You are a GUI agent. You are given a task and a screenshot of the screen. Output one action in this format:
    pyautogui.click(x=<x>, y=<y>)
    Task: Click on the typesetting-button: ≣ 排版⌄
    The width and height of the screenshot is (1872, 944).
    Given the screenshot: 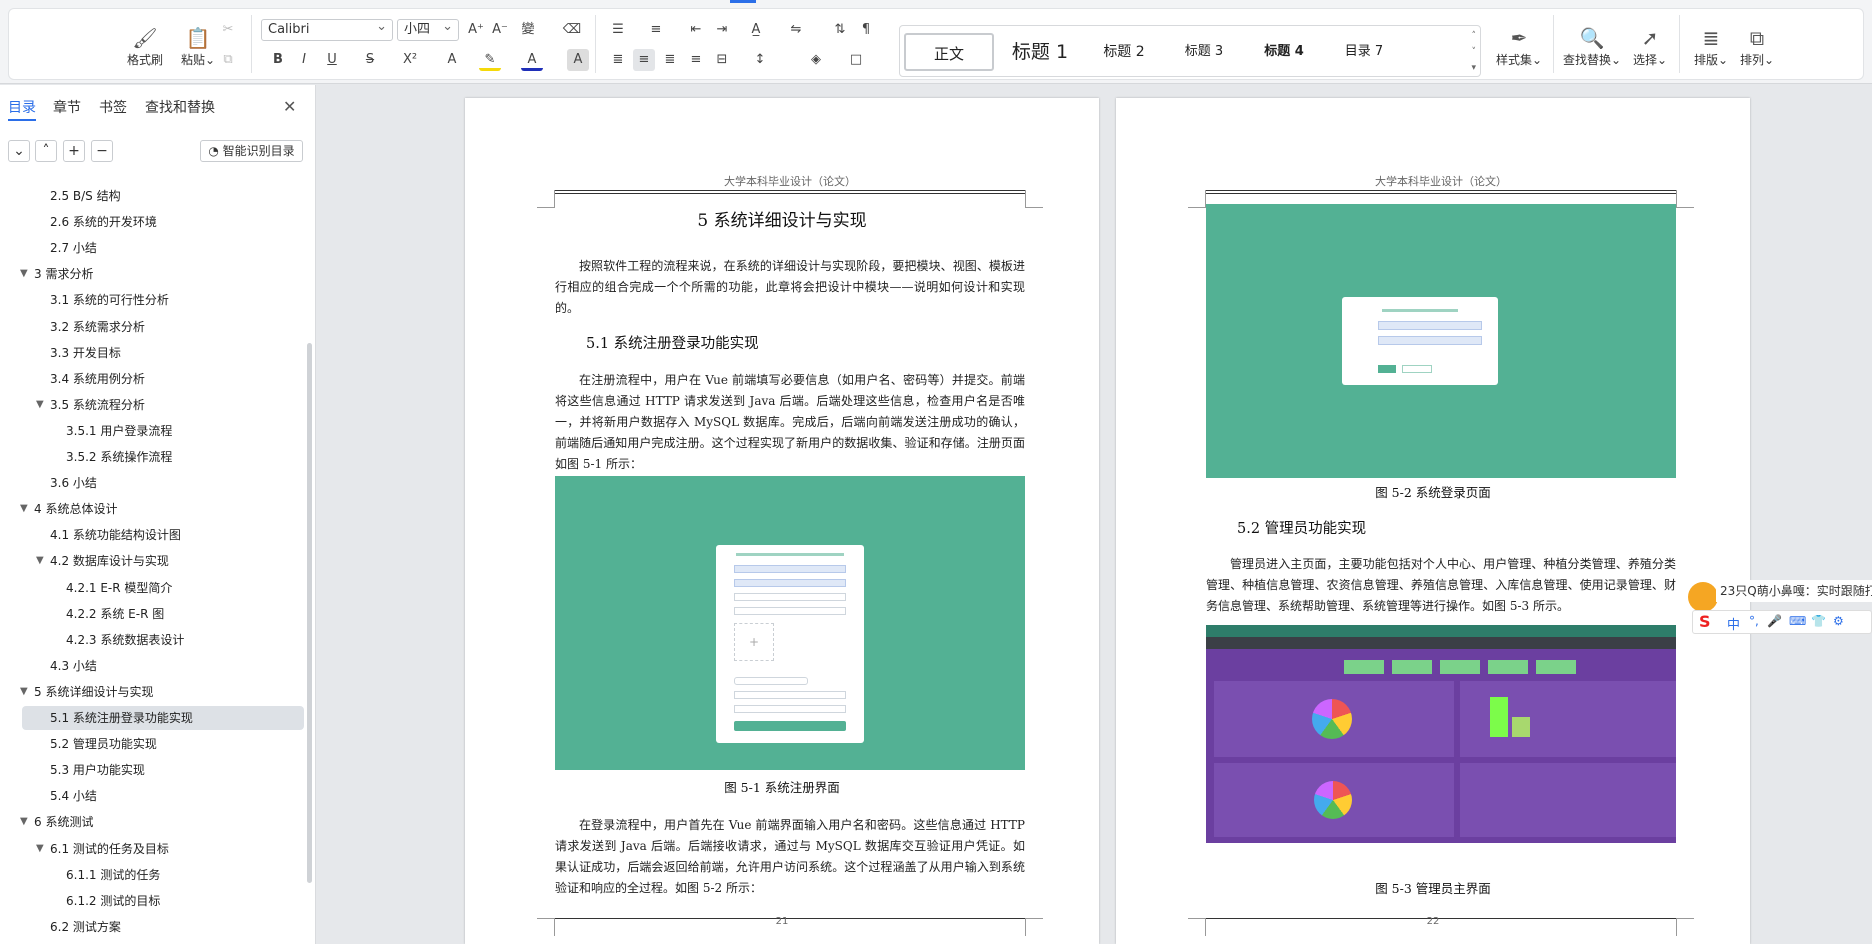 What is the action you would take?
    pyautogui.click(x=1711, y=46)
    